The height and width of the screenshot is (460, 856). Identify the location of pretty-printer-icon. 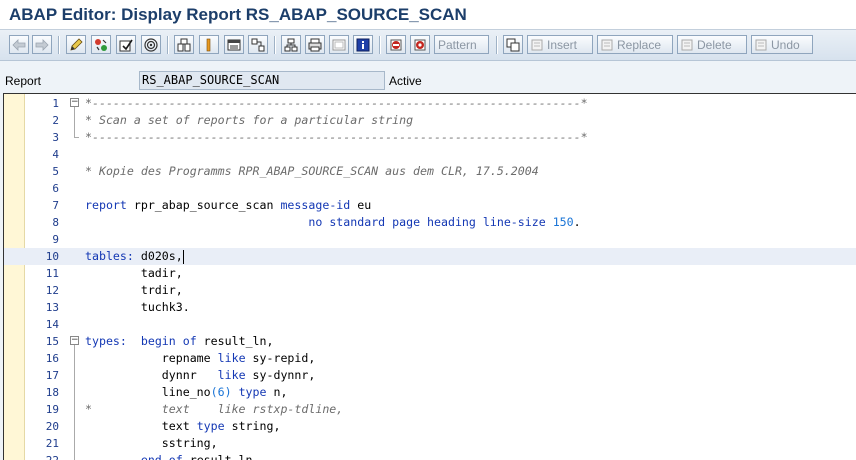
(513, 44).